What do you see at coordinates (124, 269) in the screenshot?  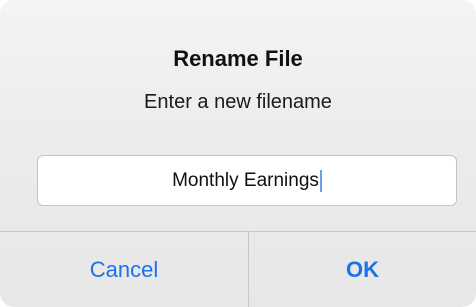 I see `cancel-button: Cancel` at bounding box center [124, 269].